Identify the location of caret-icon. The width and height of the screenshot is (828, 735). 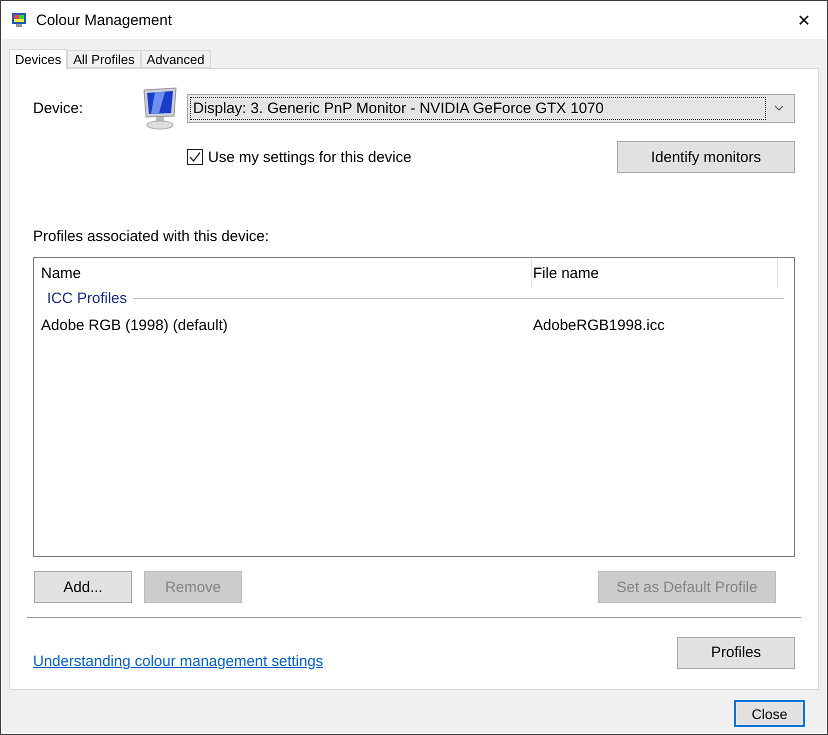
(779, 108).